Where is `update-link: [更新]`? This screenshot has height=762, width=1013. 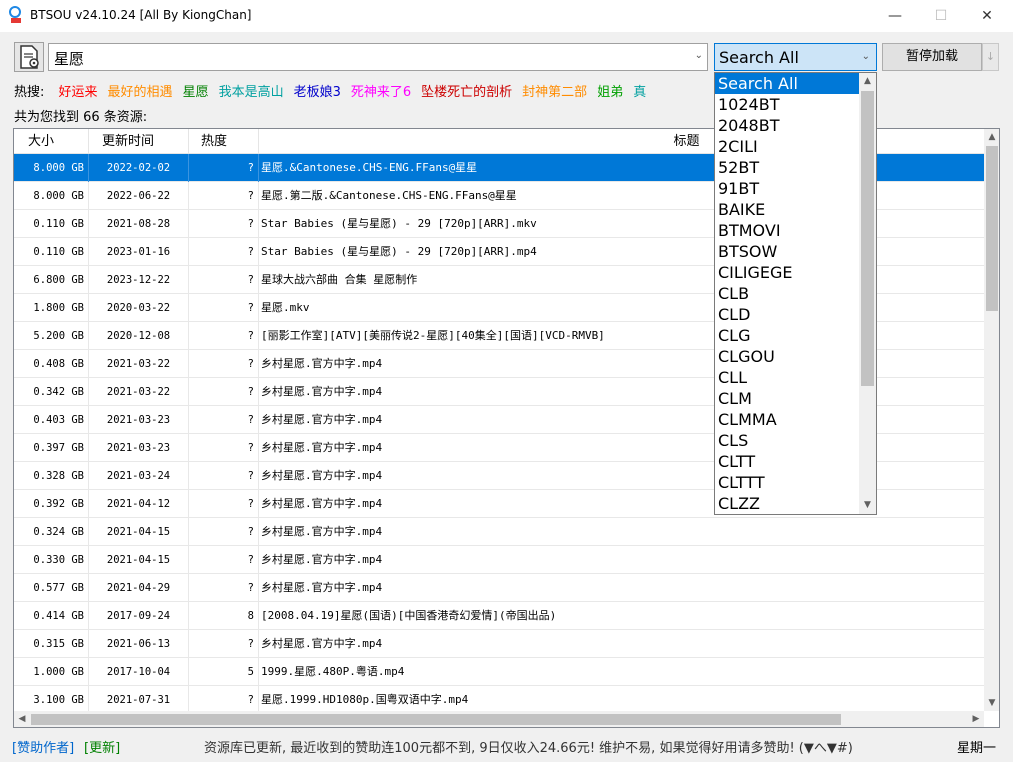 update-link: [更新] is located at coordinates (102, 746).